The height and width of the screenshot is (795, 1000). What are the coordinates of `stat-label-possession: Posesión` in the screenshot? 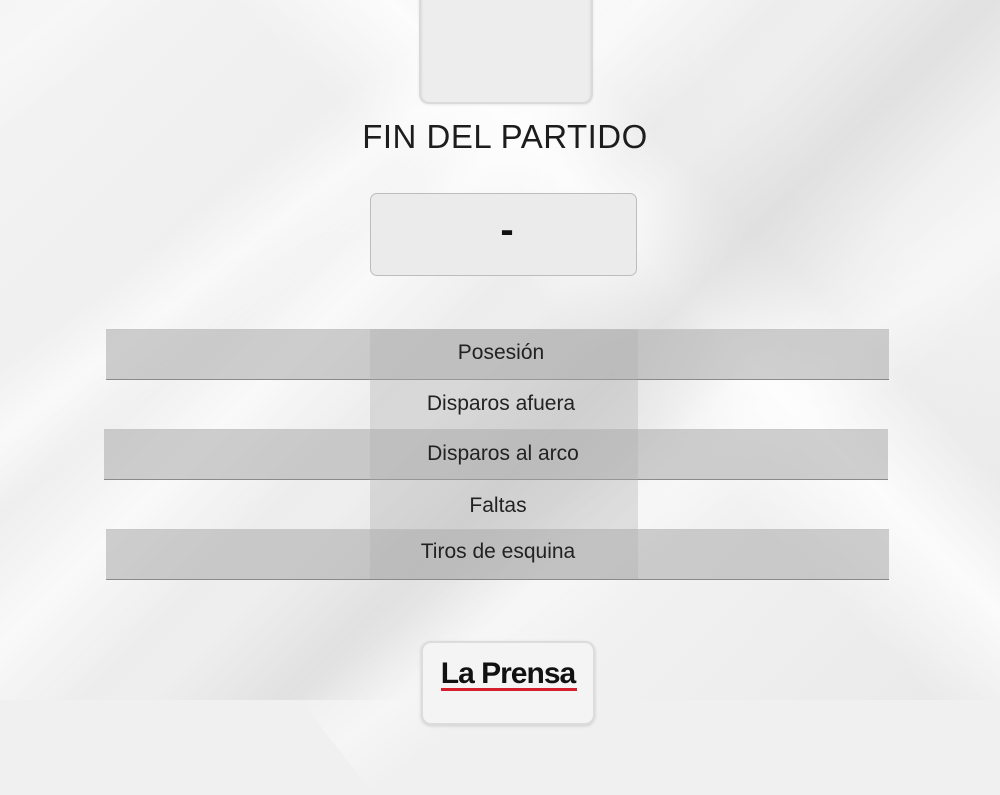 It's located at (501, 352).